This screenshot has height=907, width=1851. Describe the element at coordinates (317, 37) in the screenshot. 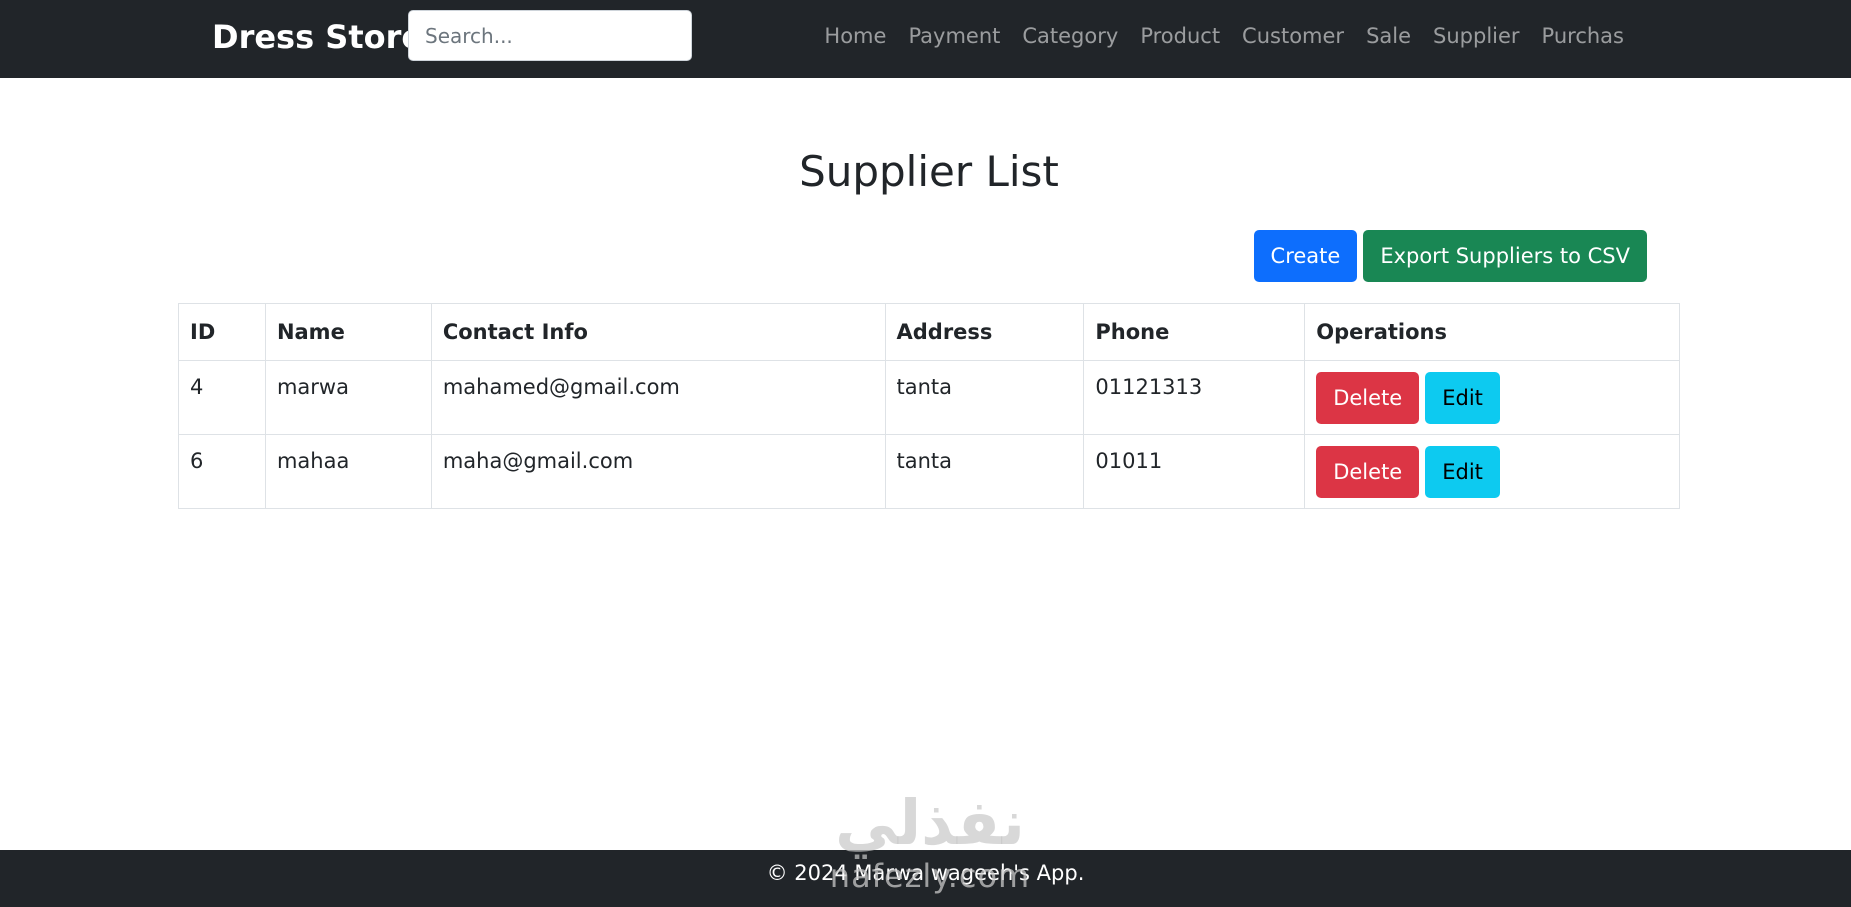

I see `brand-logo: Dress Store` at that location.